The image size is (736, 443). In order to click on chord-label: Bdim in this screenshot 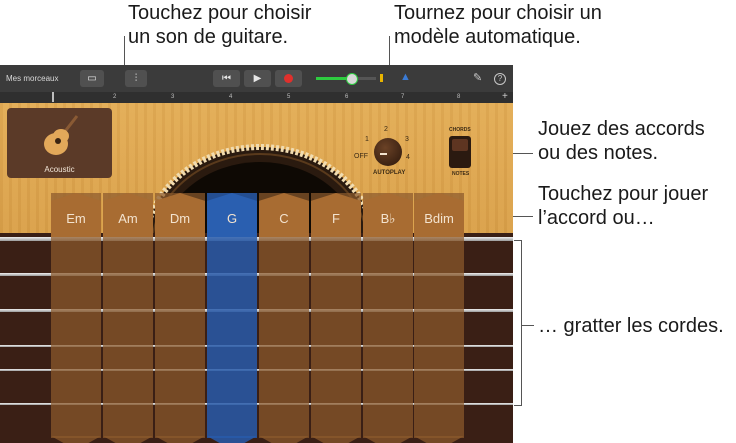, I will do `click(439, 218)`.